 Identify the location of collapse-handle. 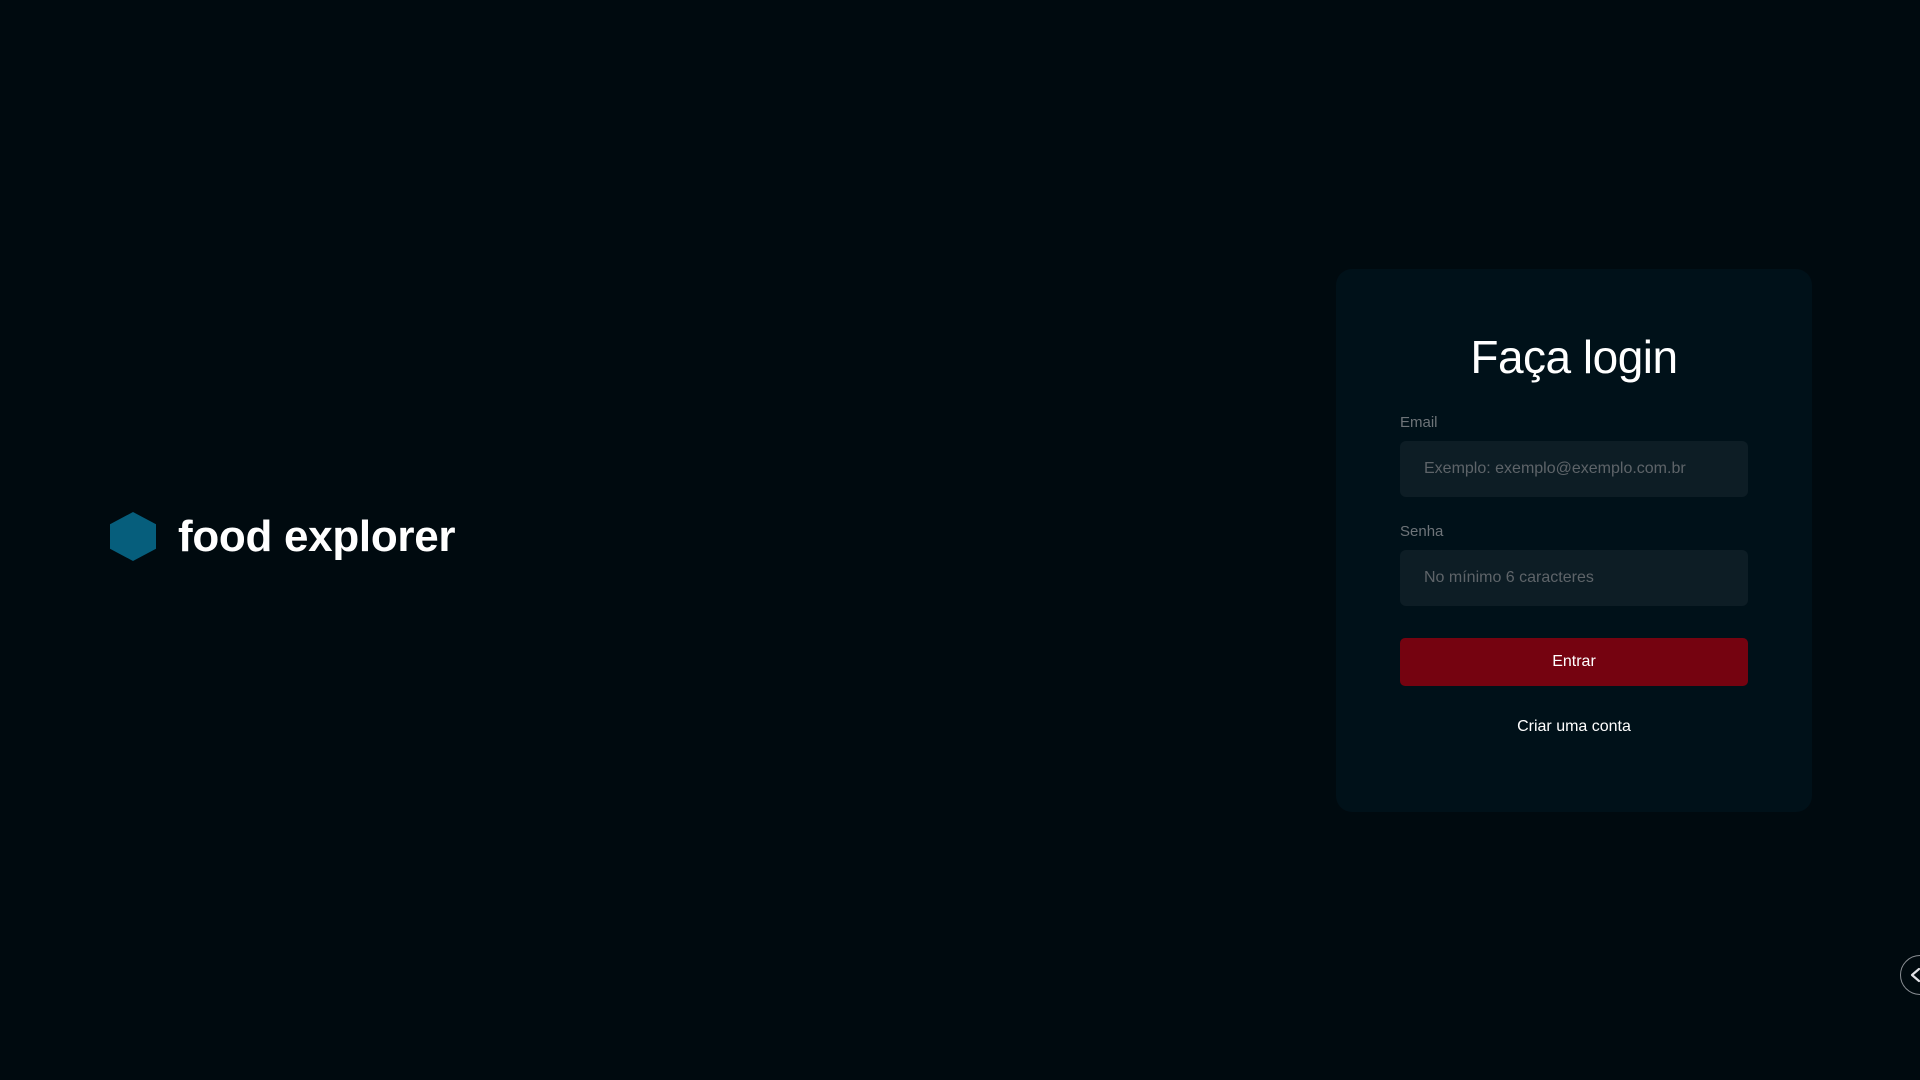
(1910, 975).